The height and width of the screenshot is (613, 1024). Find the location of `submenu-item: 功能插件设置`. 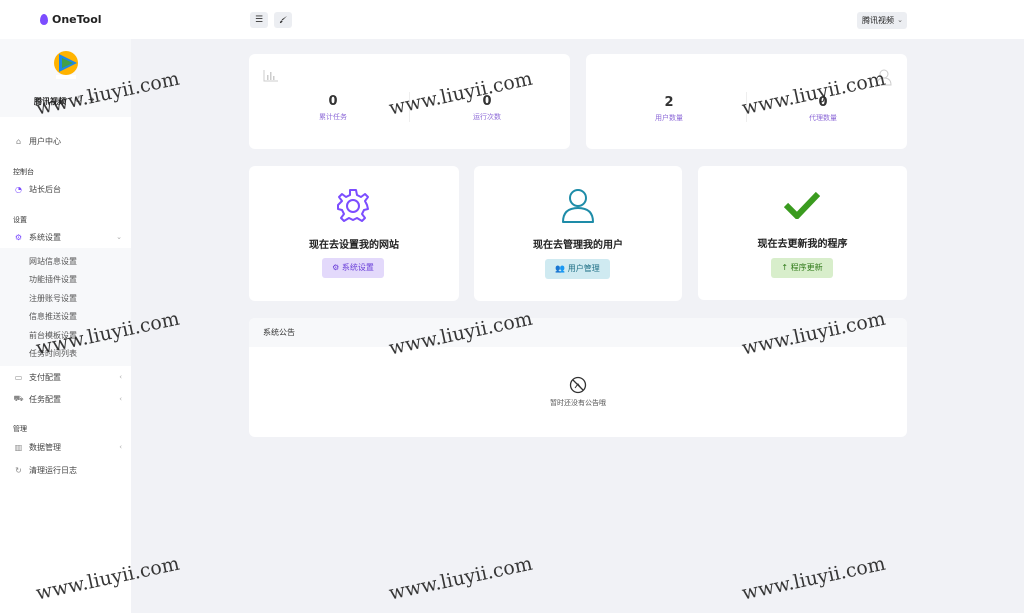

submenu-item: 功能插件设置 is located at coordinates (53, 279).